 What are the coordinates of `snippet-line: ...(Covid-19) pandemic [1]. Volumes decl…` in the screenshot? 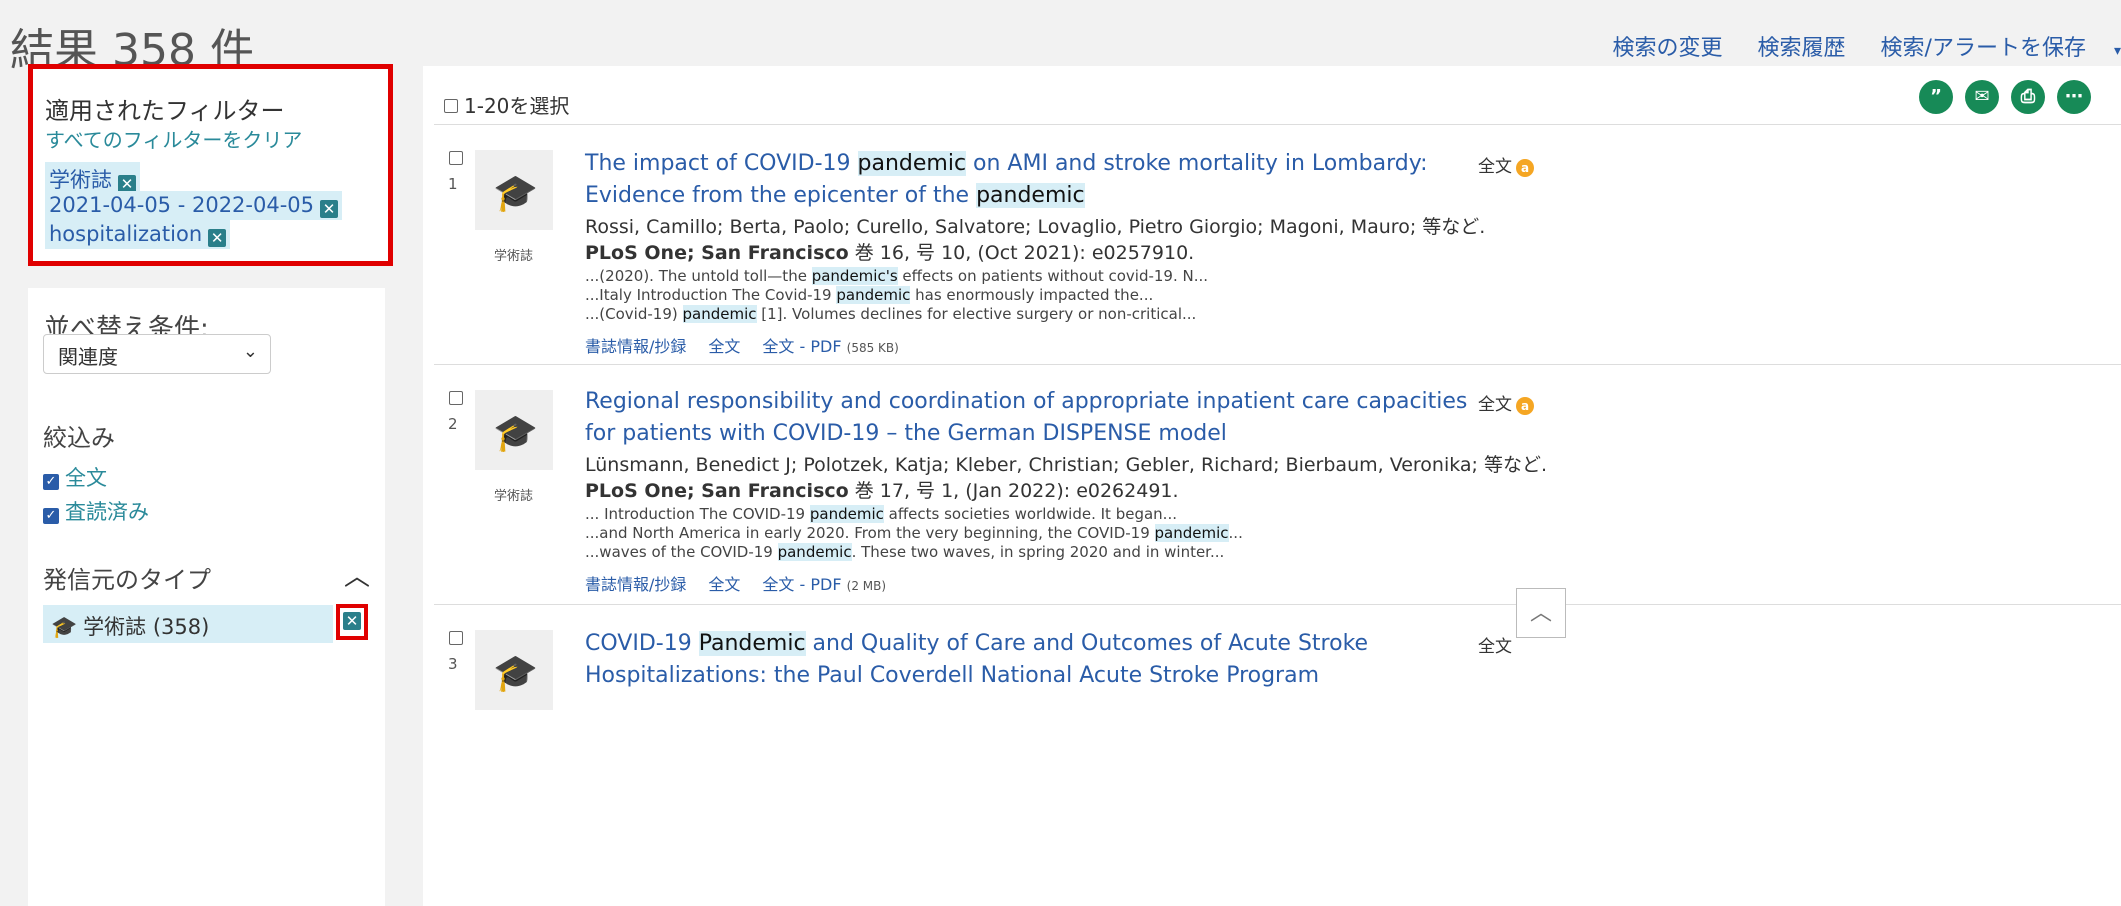 It's located at (891, 314).